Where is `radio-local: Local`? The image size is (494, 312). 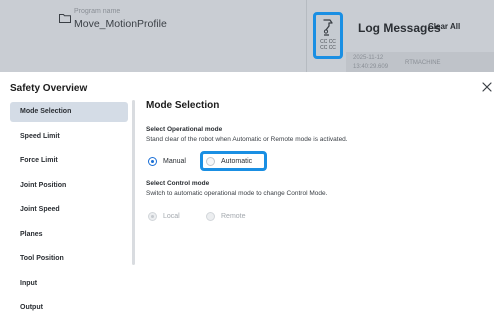 radio-local: Local is located at coordinates (164, 216).